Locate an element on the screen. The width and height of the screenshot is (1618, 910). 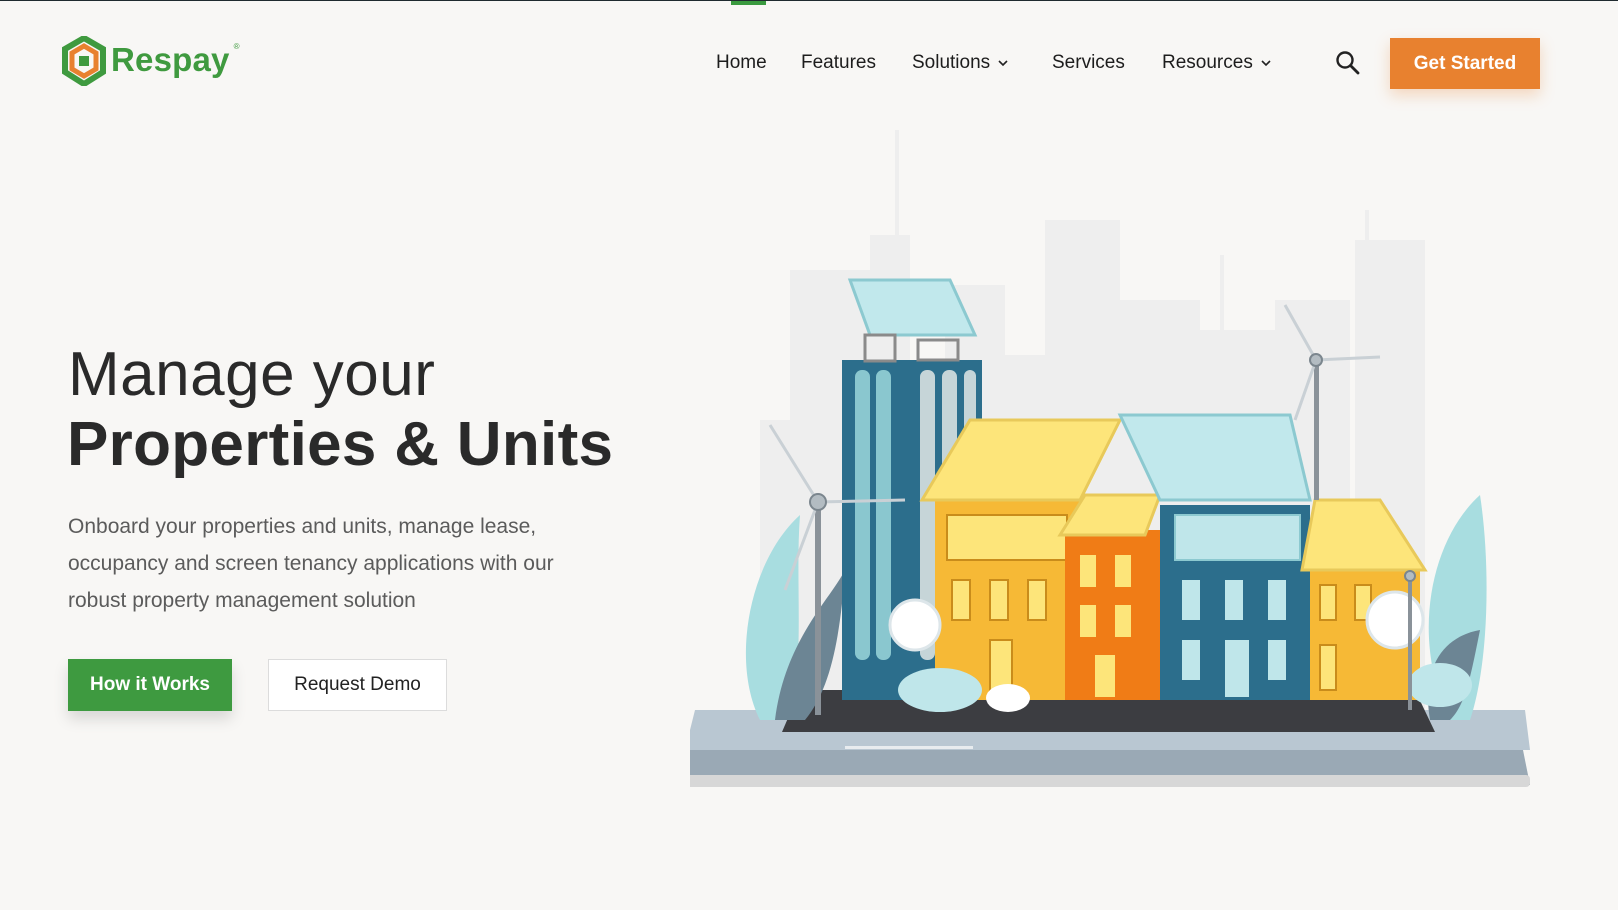
nav-features-label: Features is located at coordinates (838, 62).